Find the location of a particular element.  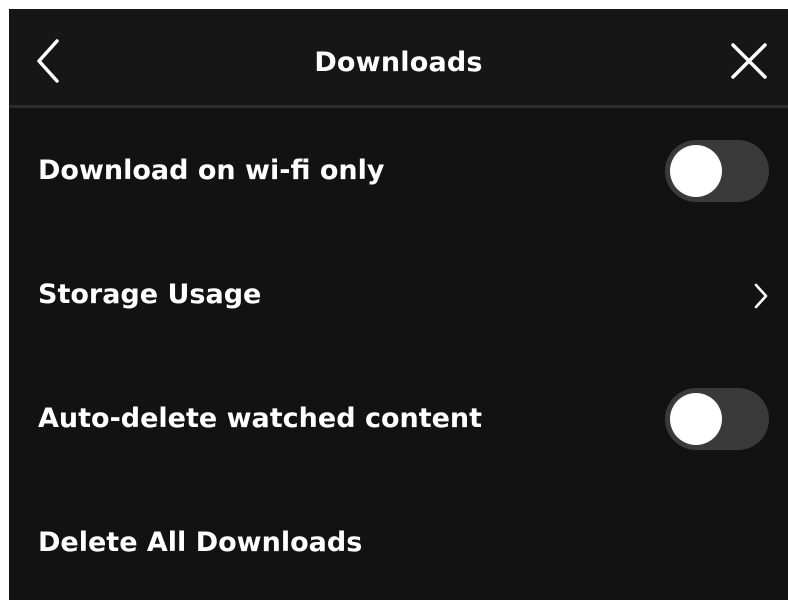

close-button is located at coordinates (749, 61).